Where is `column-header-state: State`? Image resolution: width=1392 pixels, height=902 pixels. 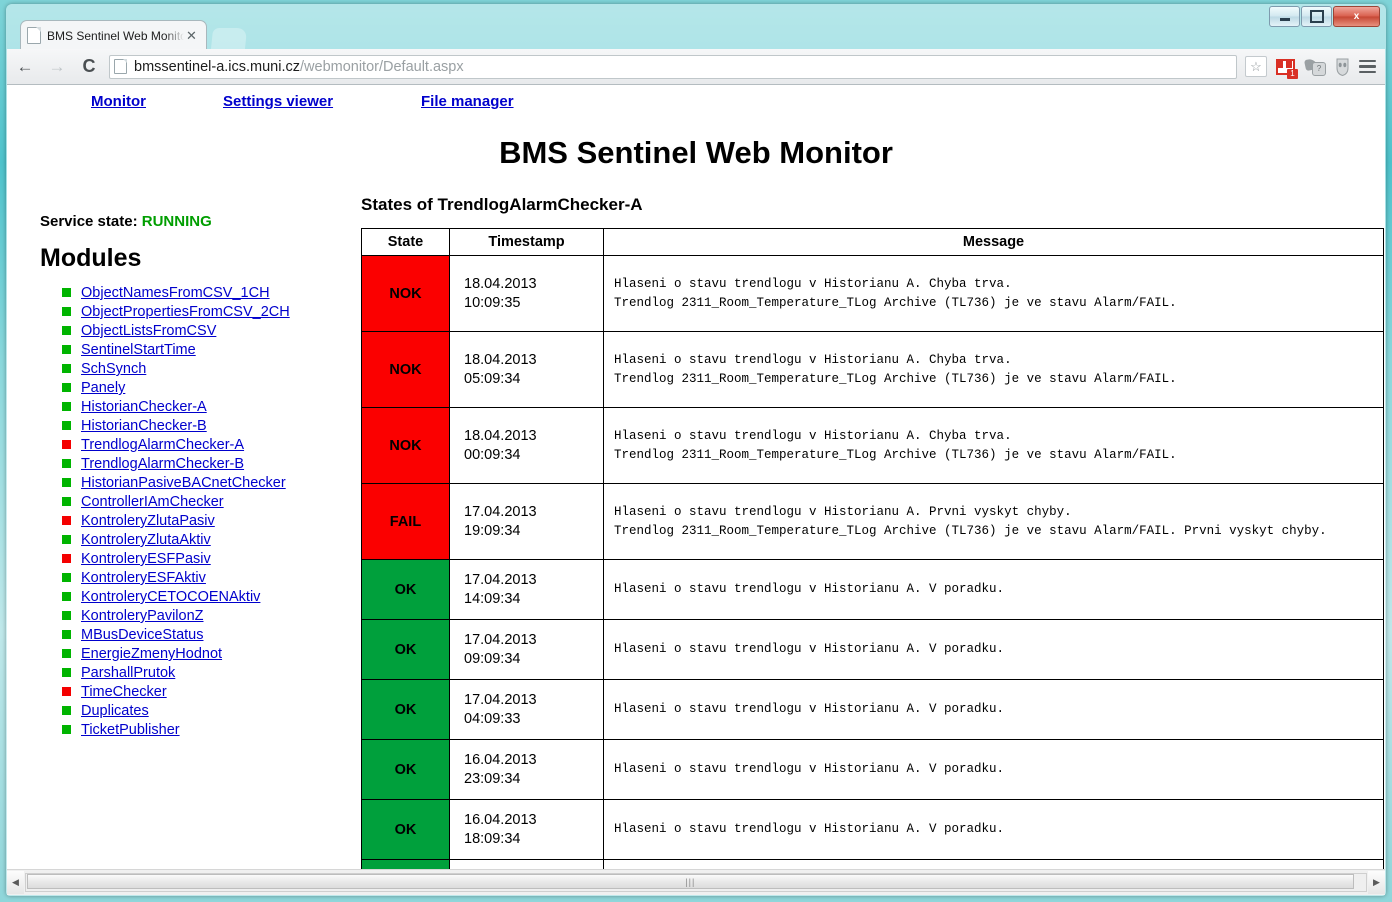 column-header-state: State is located at coordinates (405, 242).